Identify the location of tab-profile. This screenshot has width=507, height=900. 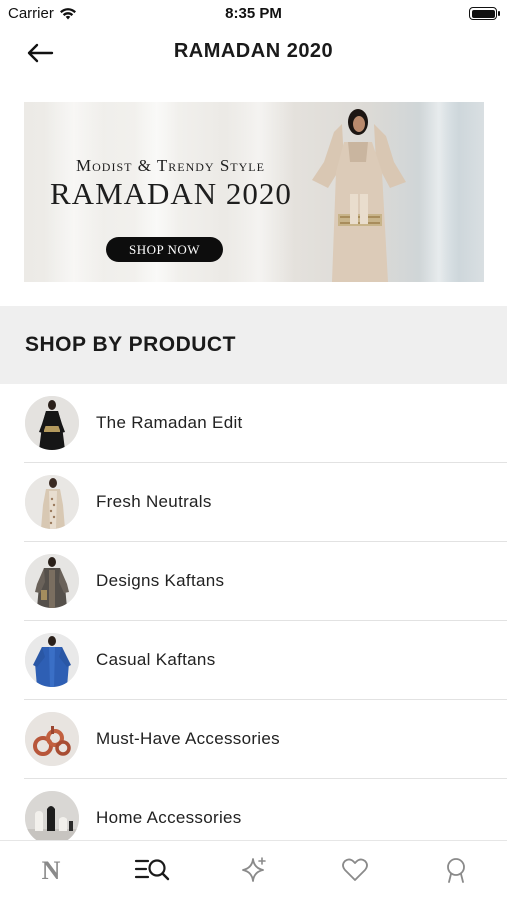
(456, 870).